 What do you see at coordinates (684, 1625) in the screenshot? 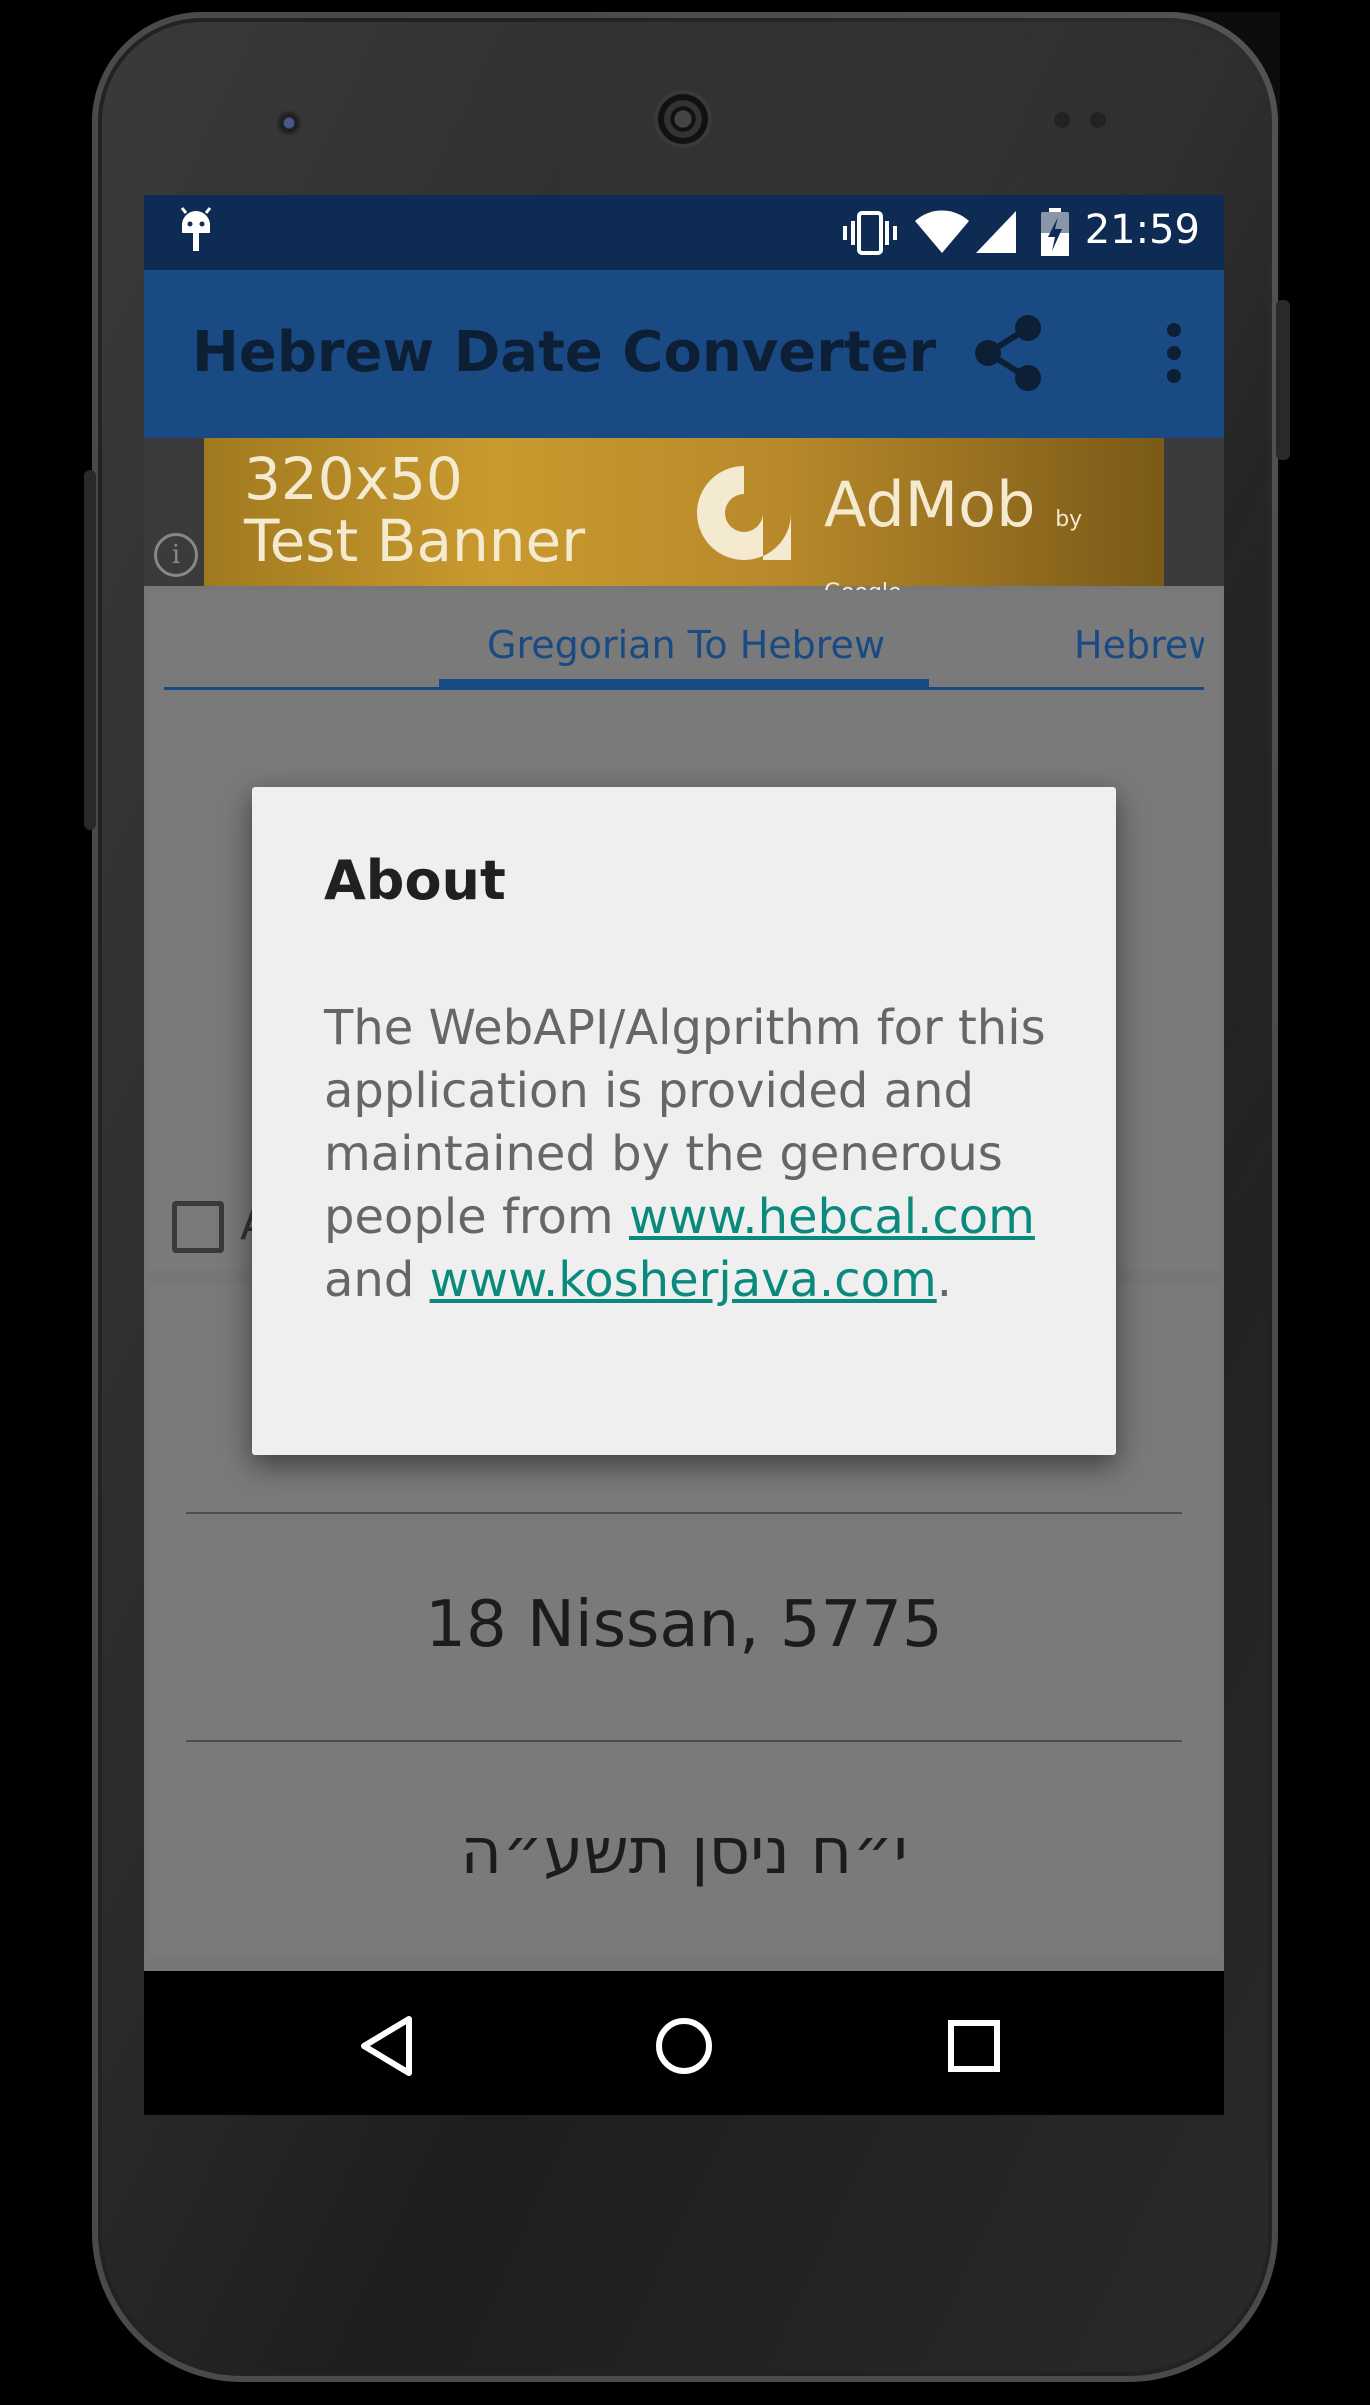
I see `hebrew-date-english: 18 Nissan, 5775` at bounding box center [684, 1625].